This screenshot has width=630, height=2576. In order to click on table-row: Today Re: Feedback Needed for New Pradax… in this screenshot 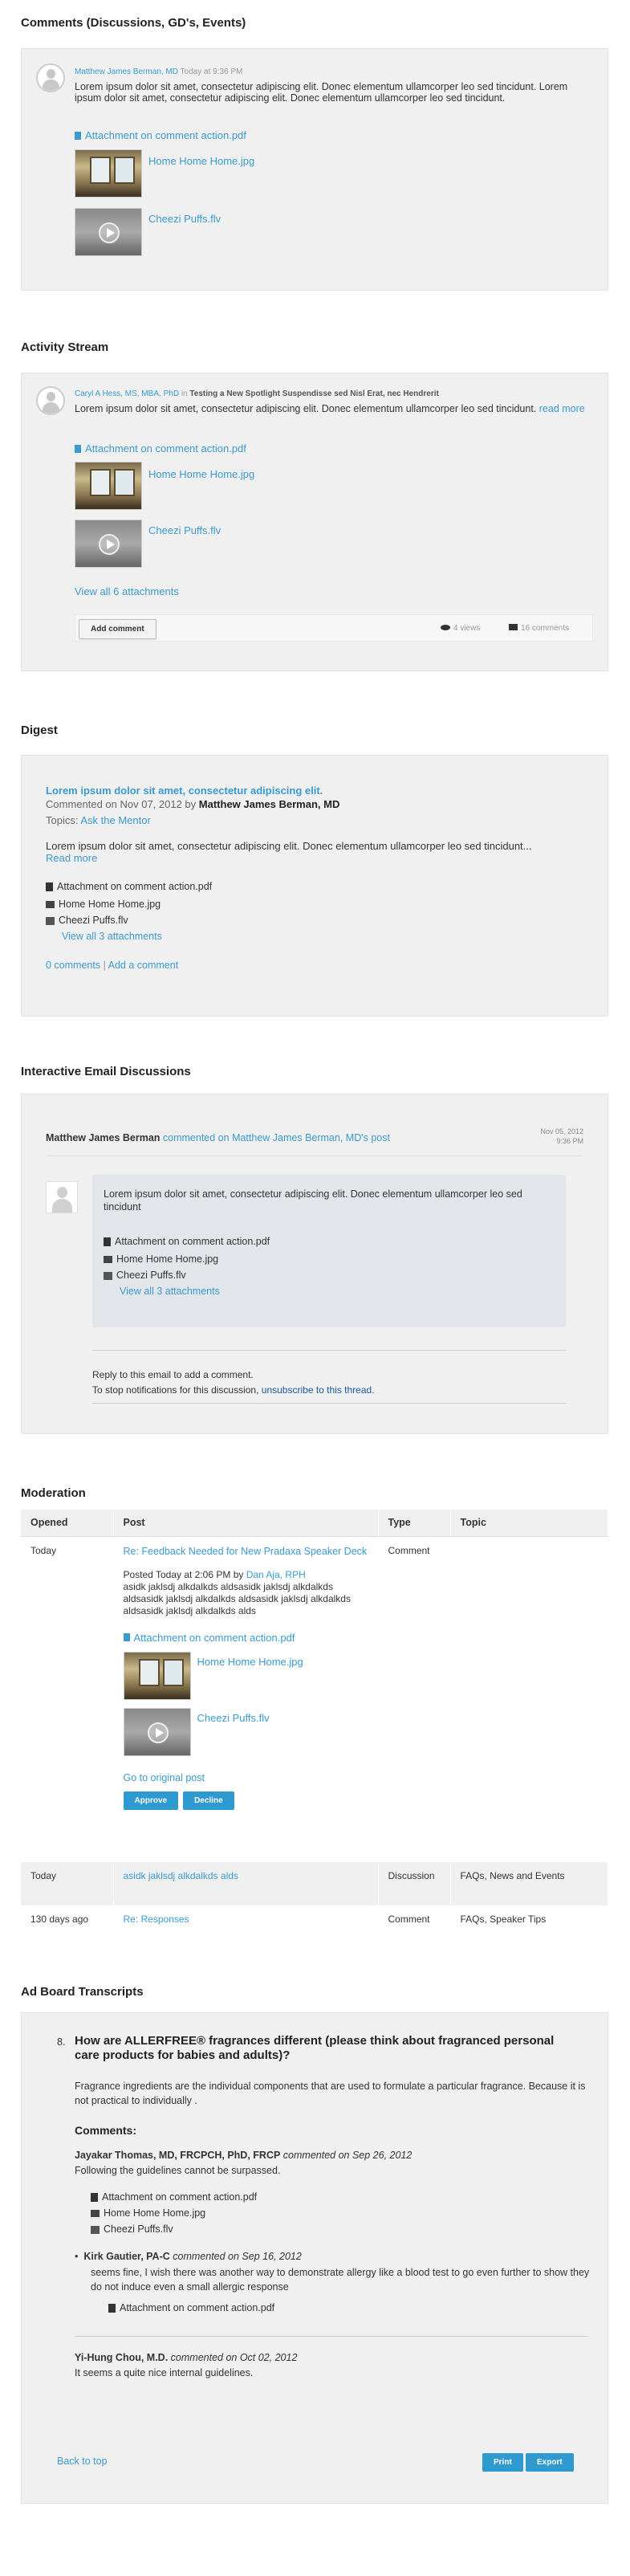, I will do `click(315, 1699)`.